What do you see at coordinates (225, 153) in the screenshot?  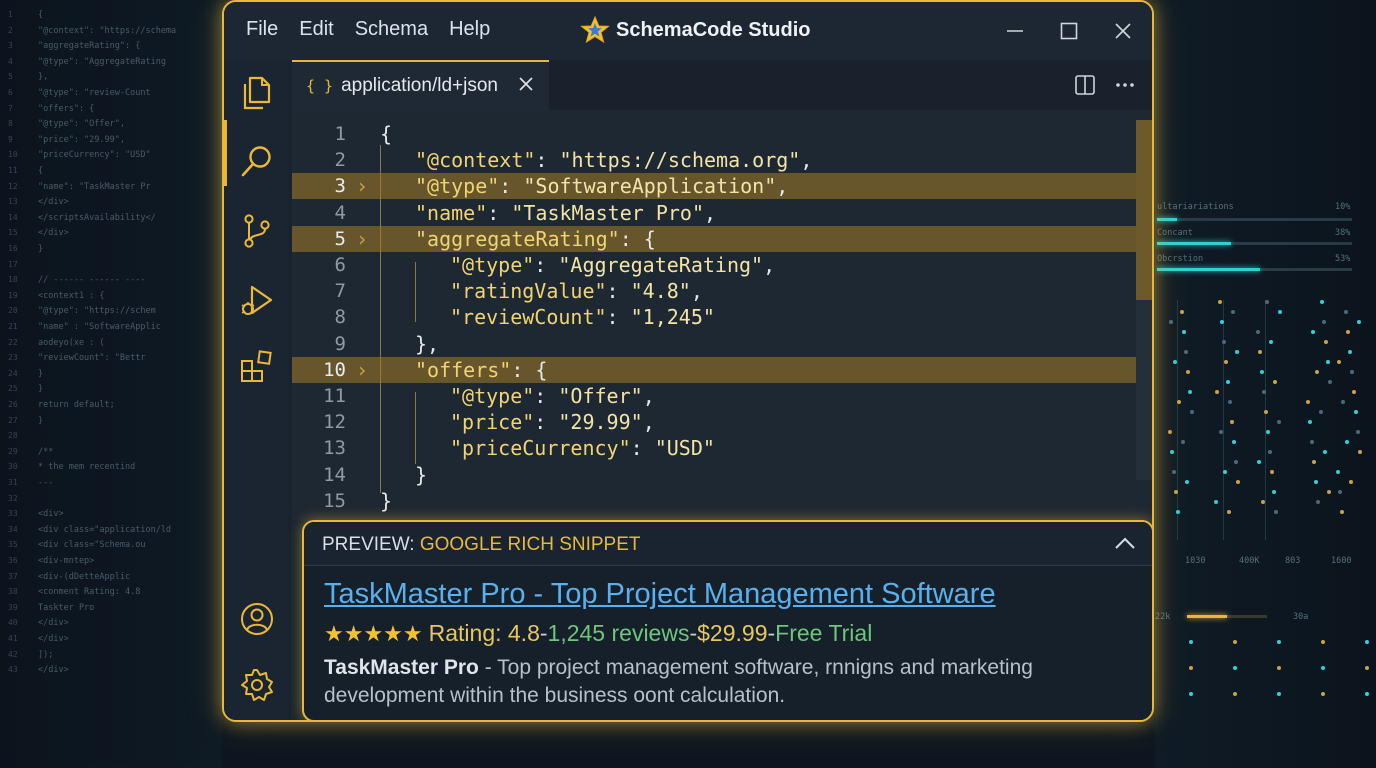 I see `active-indicator` at bounding box center [225, 153].